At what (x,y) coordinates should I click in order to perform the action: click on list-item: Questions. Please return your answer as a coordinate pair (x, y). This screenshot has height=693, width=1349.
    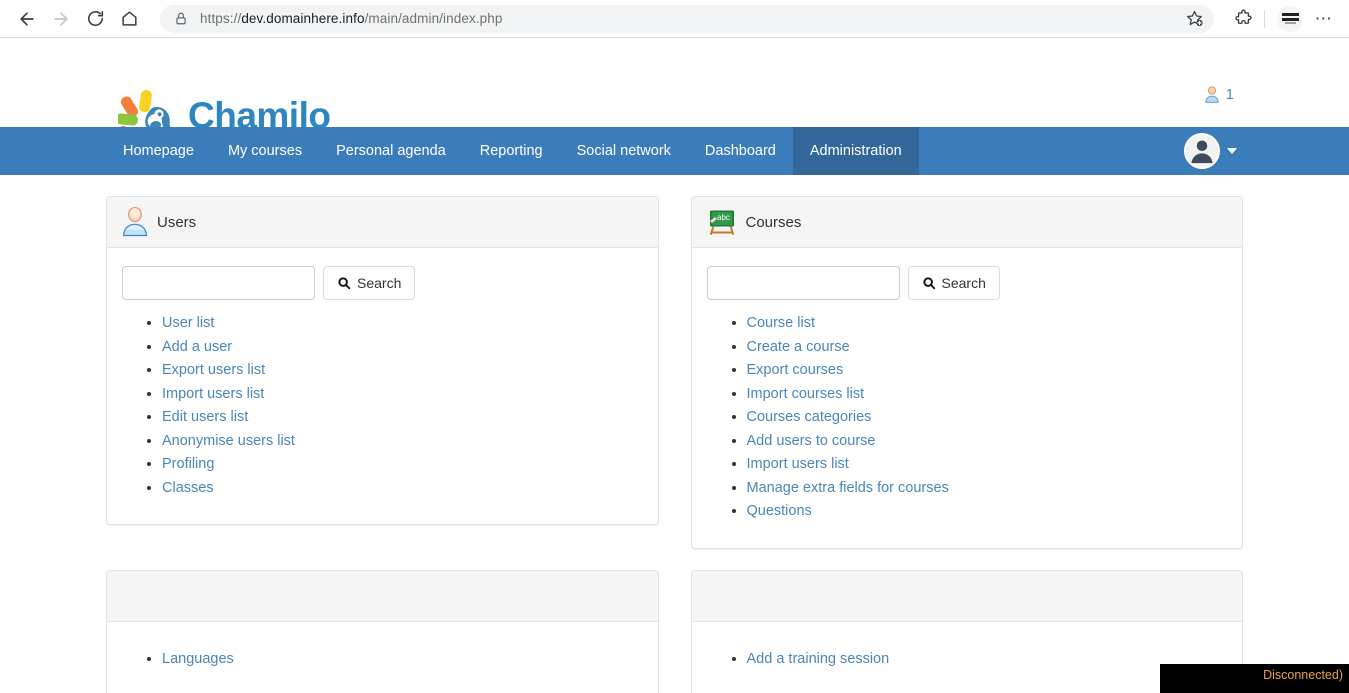
    Looking at the image, I should click on (987, 511).